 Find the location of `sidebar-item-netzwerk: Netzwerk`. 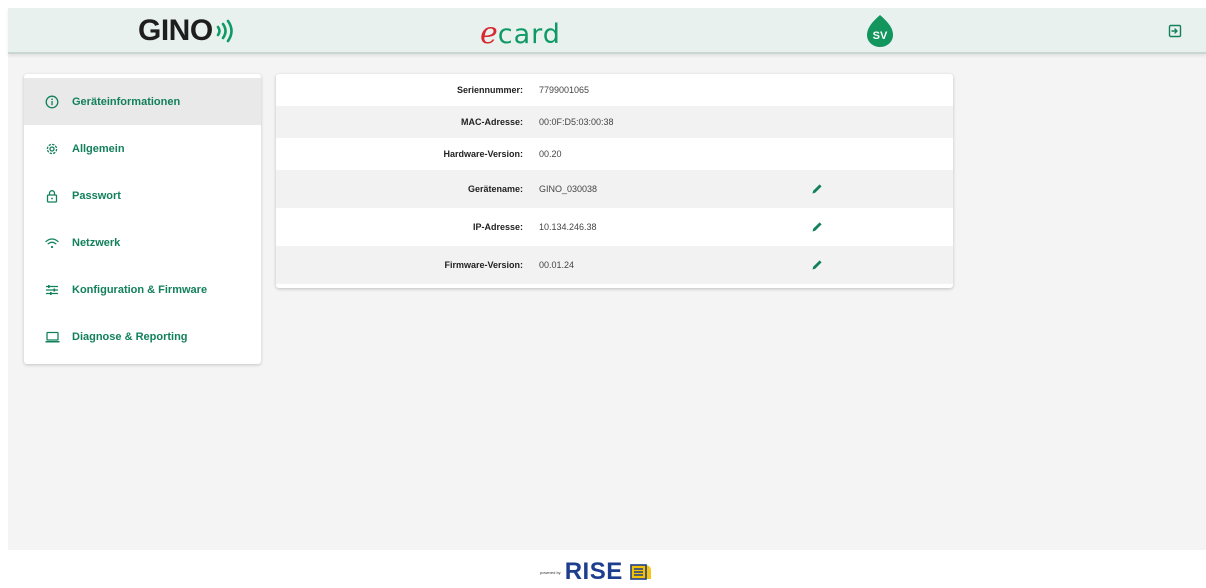

sidebar-item-netzwerk: Netzwerk is located at coordinates (142, 242).